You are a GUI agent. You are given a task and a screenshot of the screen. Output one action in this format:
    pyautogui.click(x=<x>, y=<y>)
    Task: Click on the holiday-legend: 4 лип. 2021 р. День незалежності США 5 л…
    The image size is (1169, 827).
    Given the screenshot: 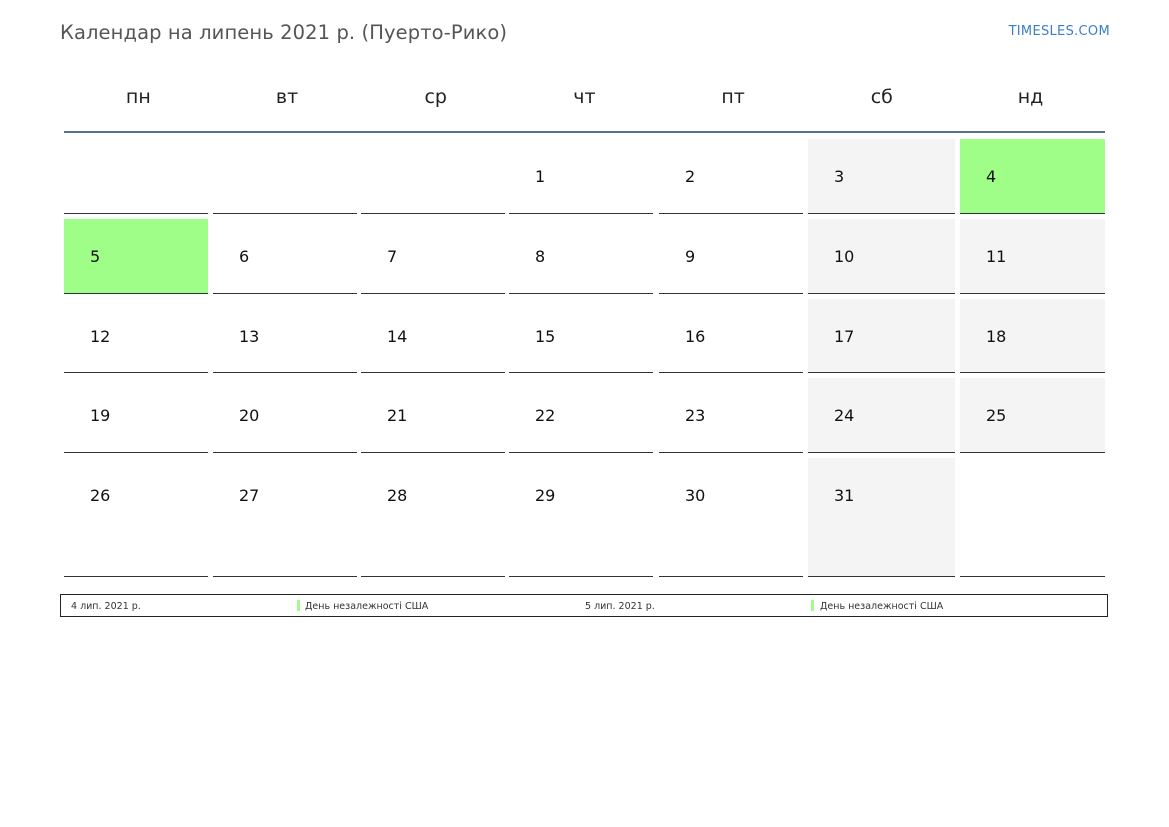 What is the action you would take?
    pyautogui.click(x=584, y=605)
    